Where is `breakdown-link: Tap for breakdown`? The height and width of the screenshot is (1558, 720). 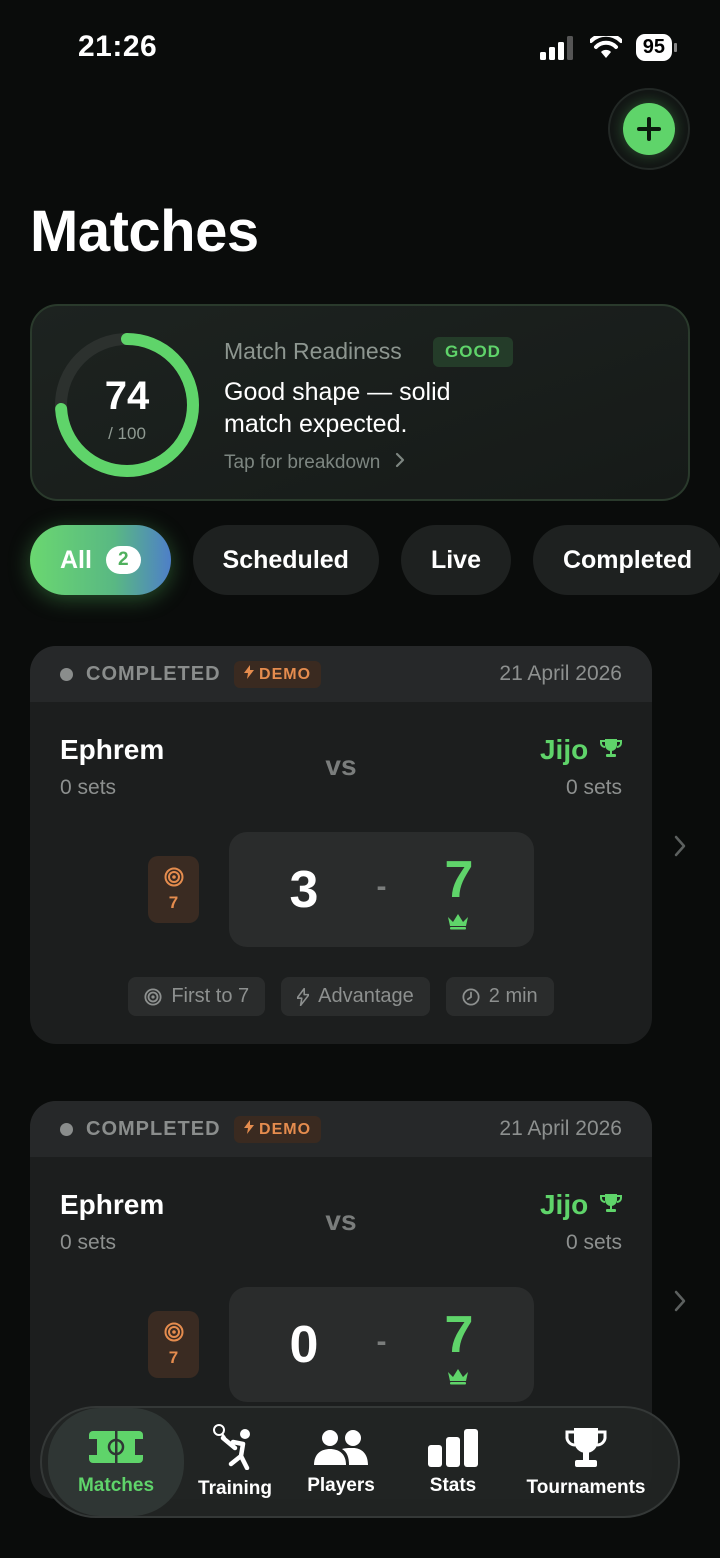 breakdown-link: Tap for breakdown is located at coordinates (315, 463).